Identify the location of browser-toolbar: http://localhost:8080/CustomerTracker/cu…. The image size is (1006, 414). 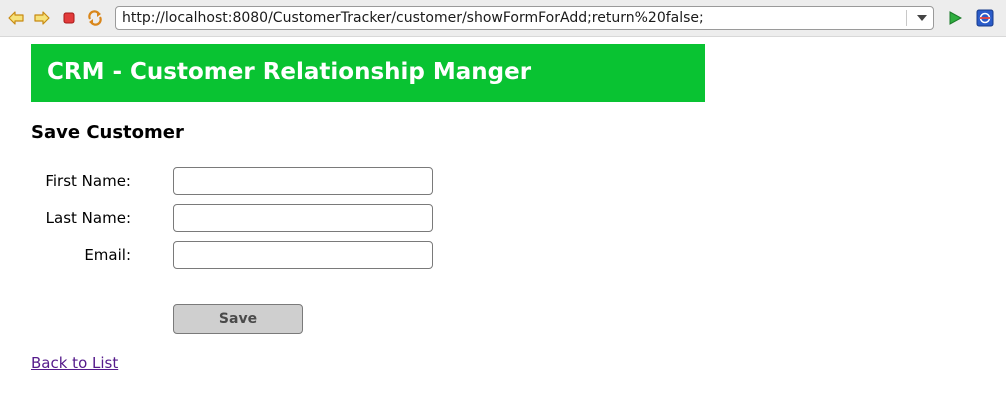
(503, 18).